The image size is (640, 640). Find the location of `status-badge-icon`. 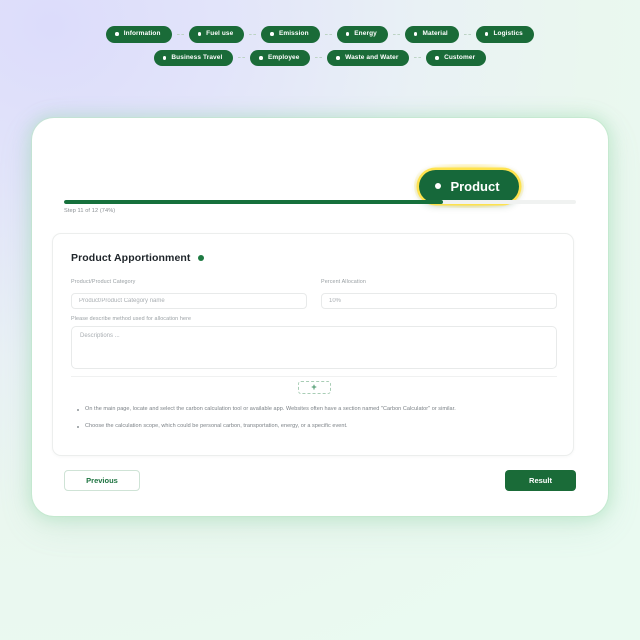

status-badge-icon is located at coordinates (201, 258).